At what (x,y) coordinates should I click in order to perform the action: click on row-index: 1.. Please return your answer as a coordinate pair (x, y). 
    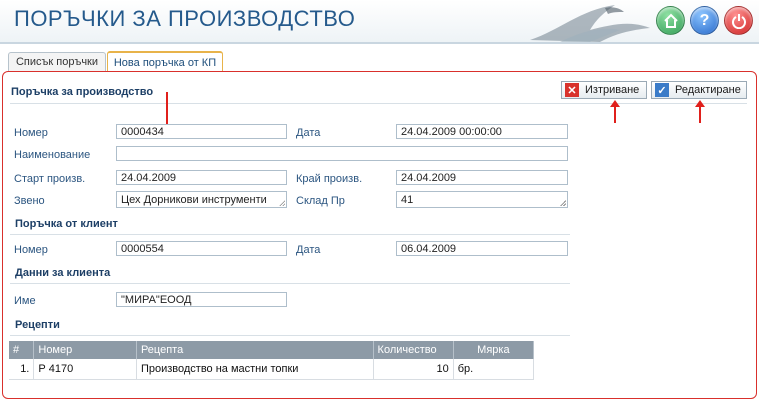
    Looking at the image, I should click on (22, 369).